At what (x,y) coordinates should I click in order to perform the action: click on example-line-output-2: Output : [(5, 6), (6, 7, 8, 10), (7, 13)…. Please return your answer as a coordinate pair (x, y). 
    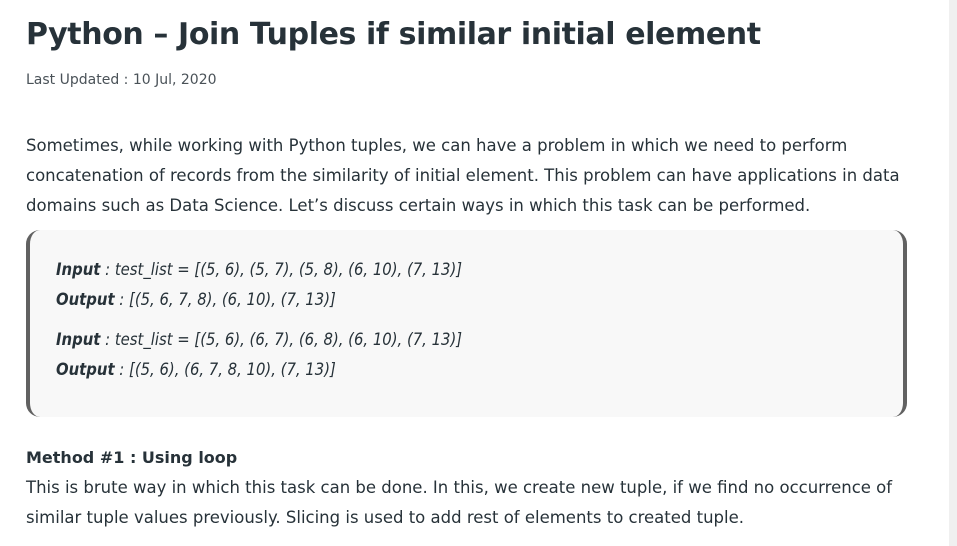
    Looking at the image, I should click on (196, 370).